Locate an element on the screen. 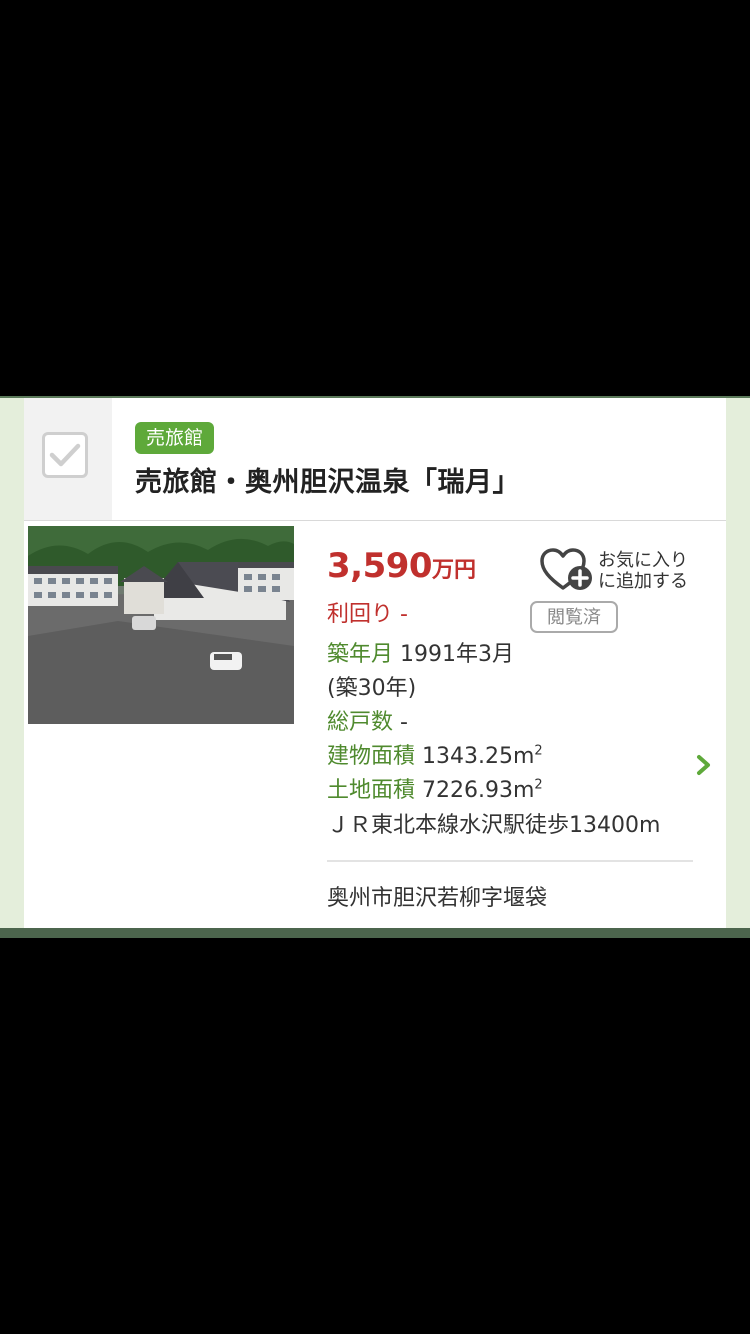  price: 3,590万円 is located at coordinates (401, 566).